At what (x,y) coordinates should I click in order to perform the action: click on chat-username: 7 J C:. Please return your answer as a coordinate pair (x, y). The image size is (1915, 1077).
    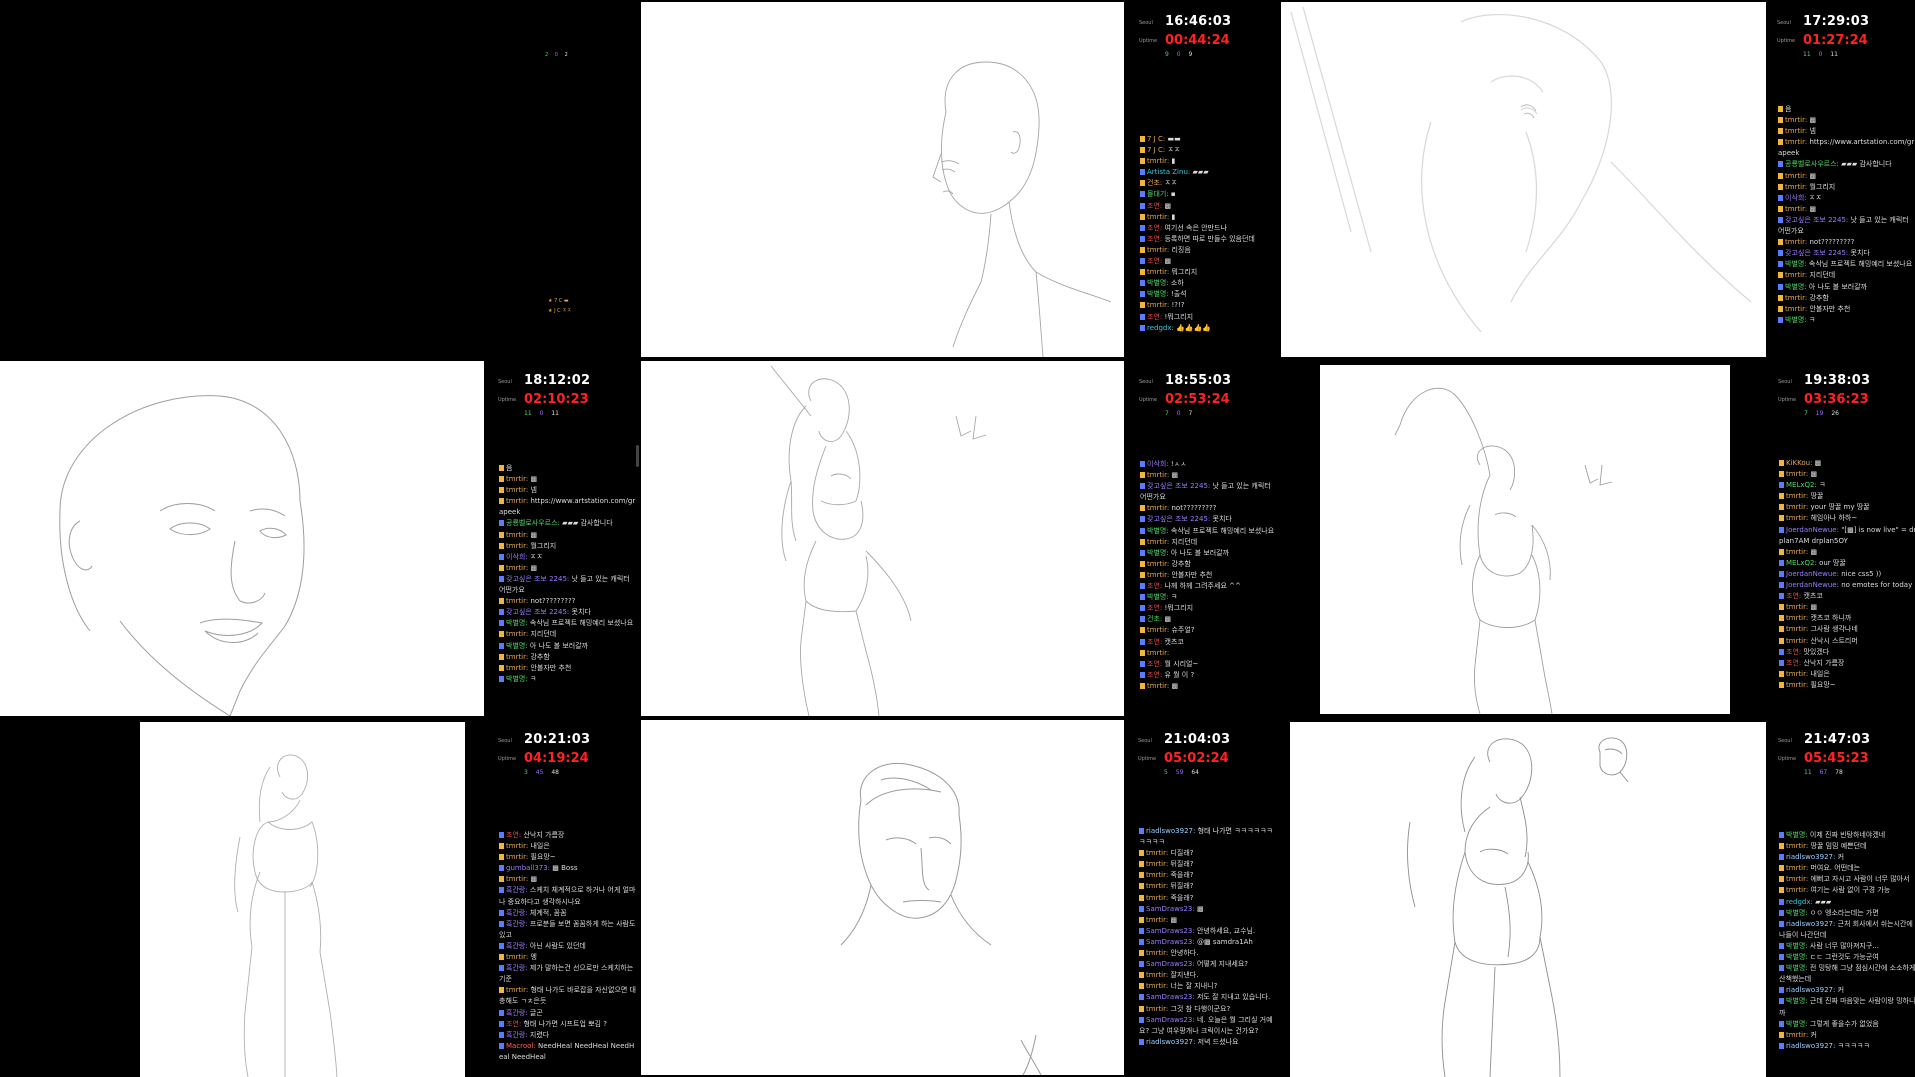
    Looking at the image, I should click on (1157, 150).